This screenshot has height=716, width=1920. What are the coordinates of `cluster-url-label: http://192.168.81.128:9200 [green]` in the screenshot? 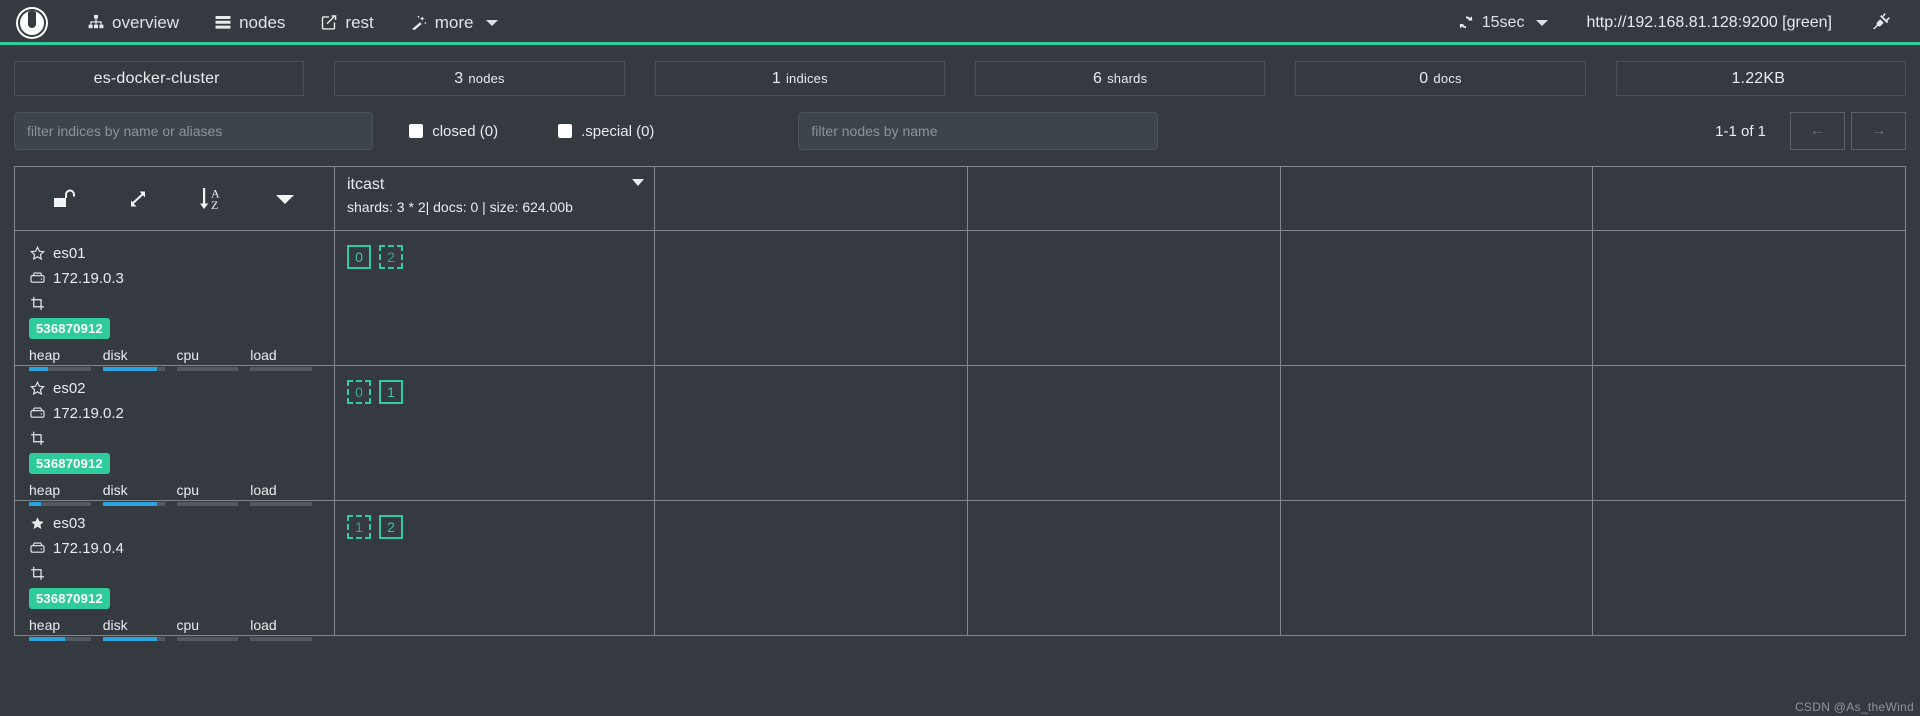 It's located at (1709, 23).